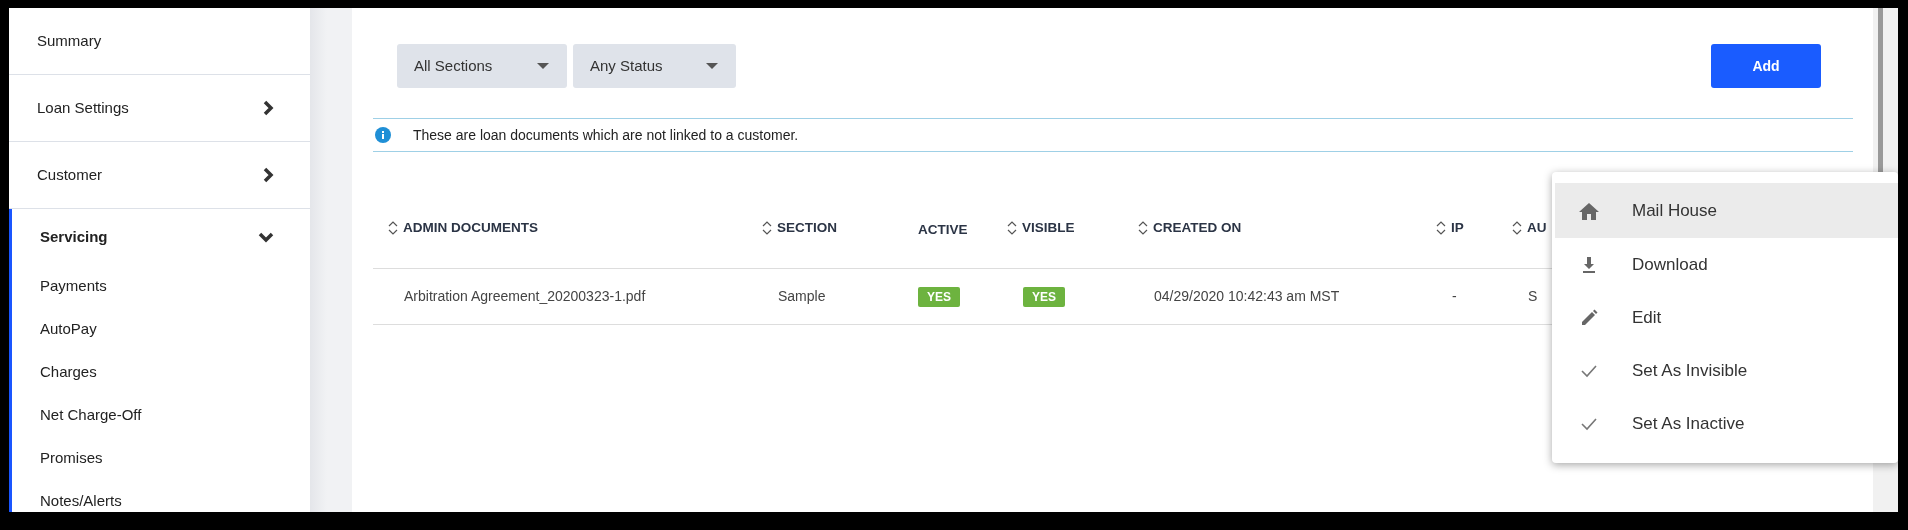 The width and height of the screenshot is (1908, 530). Describe the element at coordinates (1533, 295) in the screenshot. I see `table-cell: S` at that location.